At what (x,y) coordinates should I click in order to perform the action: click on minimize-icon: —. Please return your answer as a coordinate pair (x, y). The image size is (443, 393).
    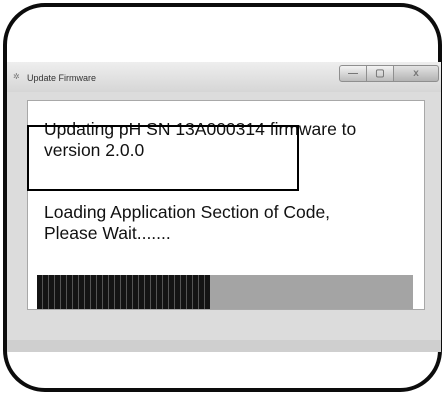
    Looking at the image, I should click on (353, 73).